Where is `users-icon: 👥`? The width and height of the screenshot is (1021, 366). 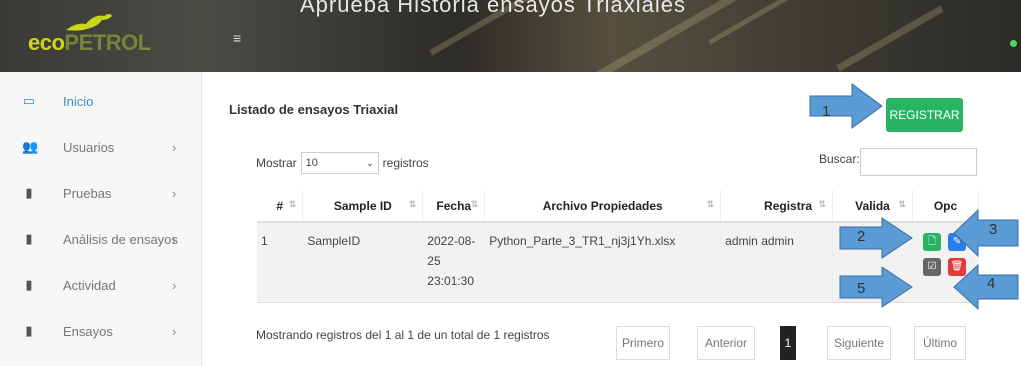
users-icon: 👥 is located at coordinates (30, 146).